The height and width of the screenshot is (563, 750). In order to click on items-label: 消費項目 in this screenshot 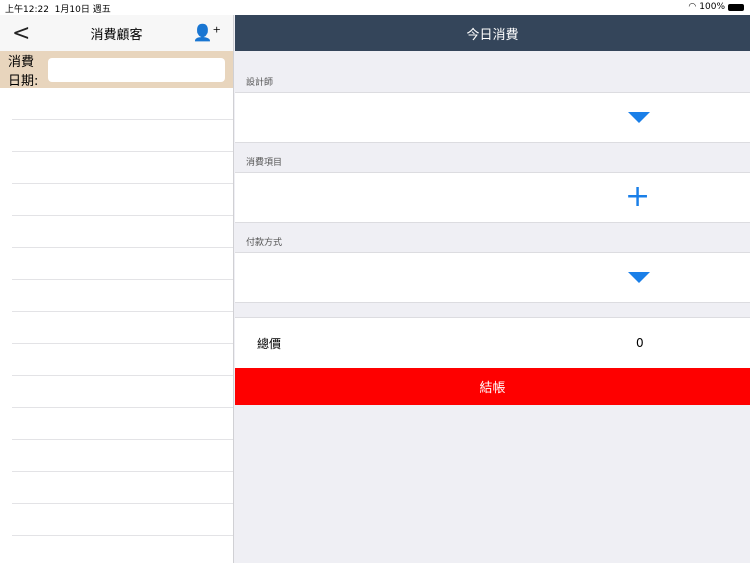, I will do `click(264, 163)`.